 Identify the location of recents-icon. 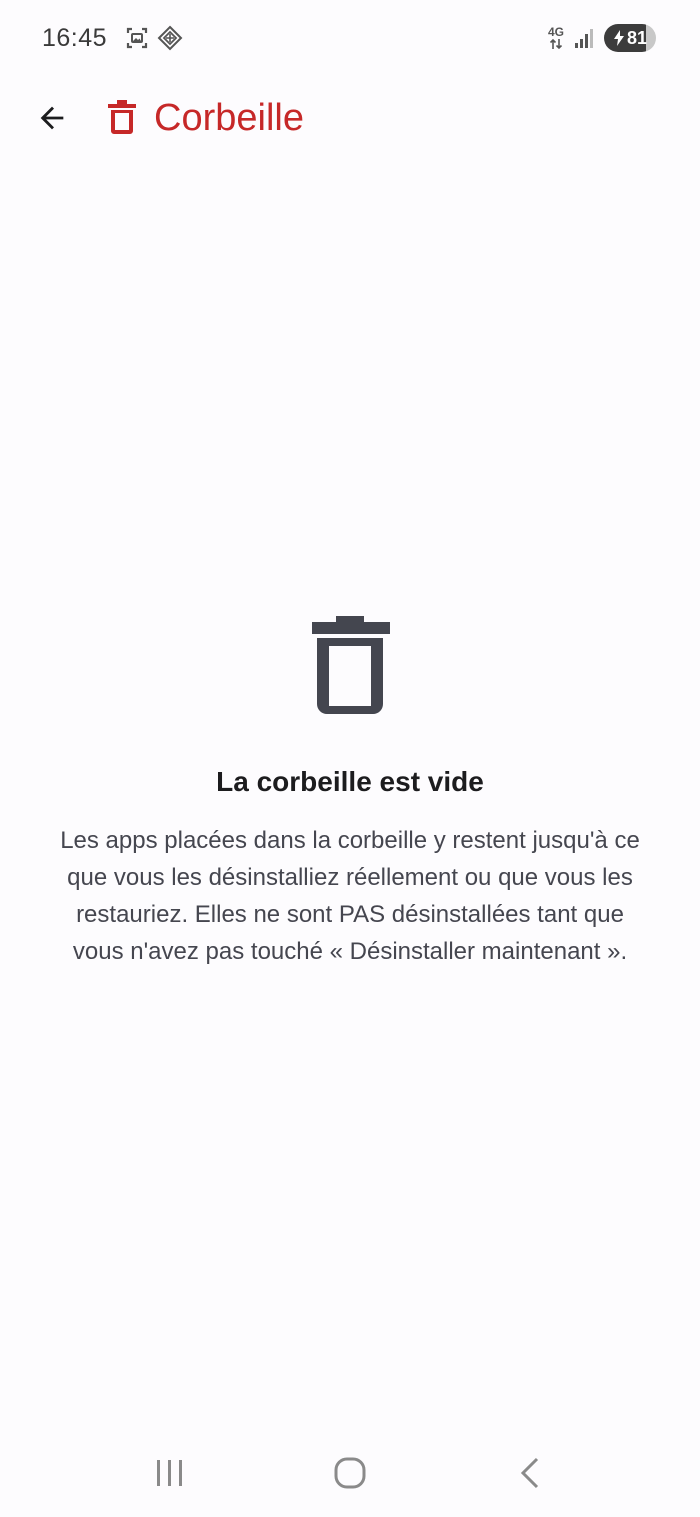
(169, 1473).